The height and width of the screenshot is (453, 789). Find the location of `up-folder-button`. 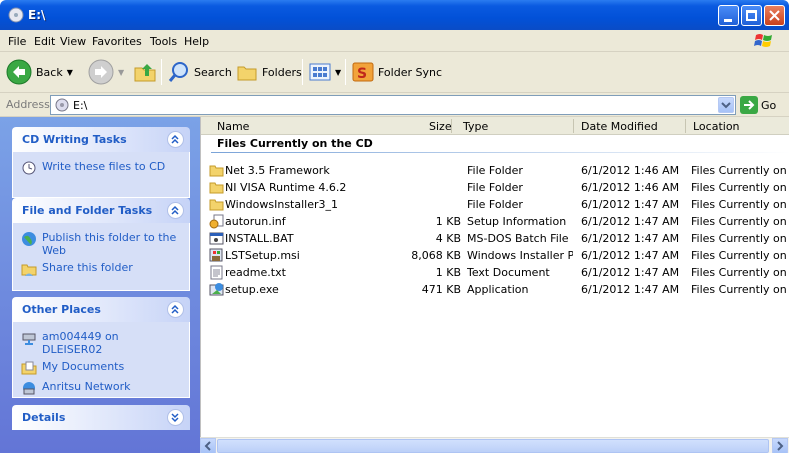

up-folder-button is located at coordinates (145, 72).